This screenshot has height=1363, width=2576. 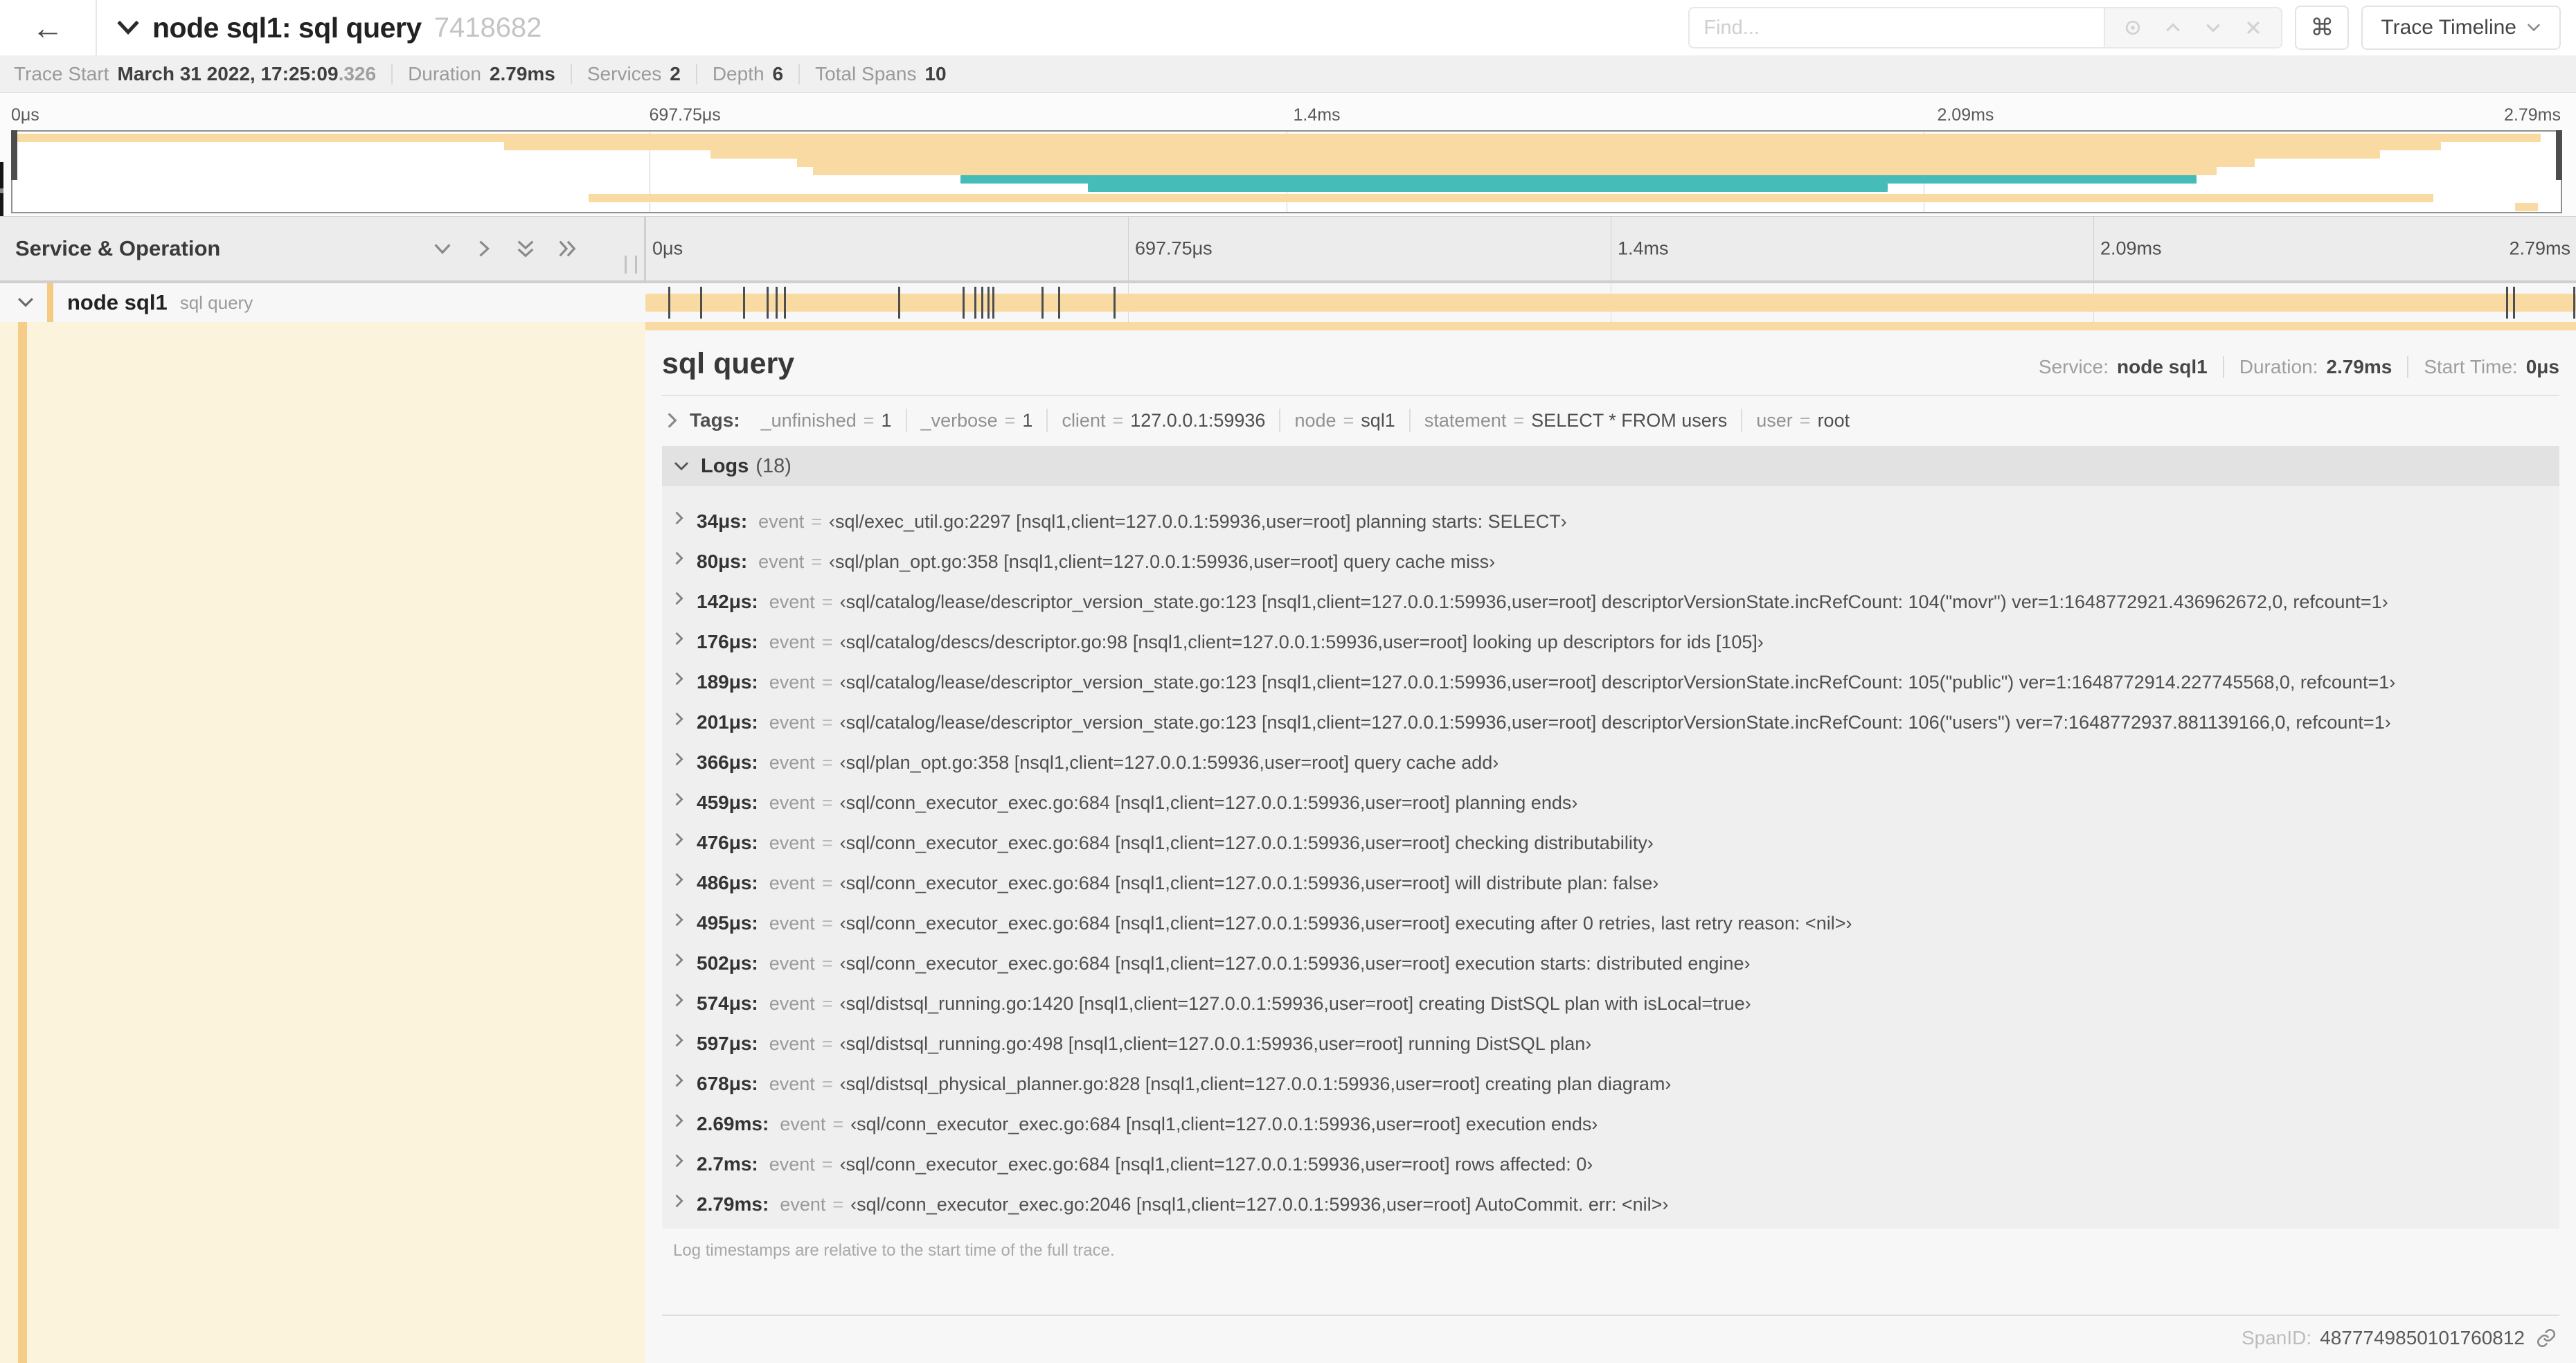 What do you see at coordinates (778, 73) in the screenshot?
I see `trace-info-value: 6` at bounding box center [778, 73].